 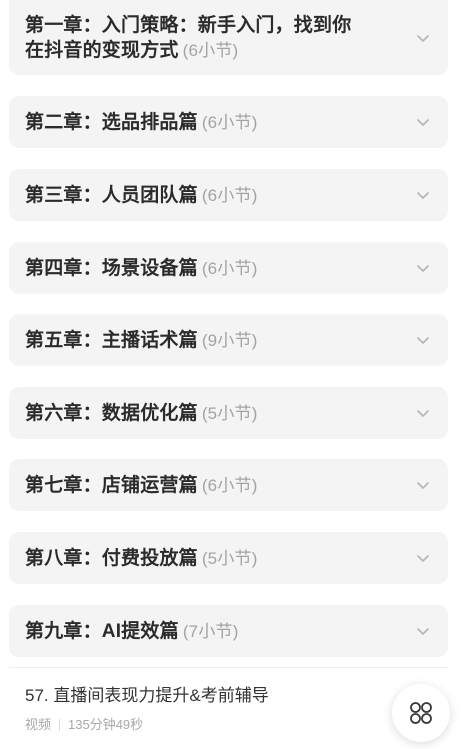 I want to click on chapter-count: (7小节), so click(x=210, y=631).